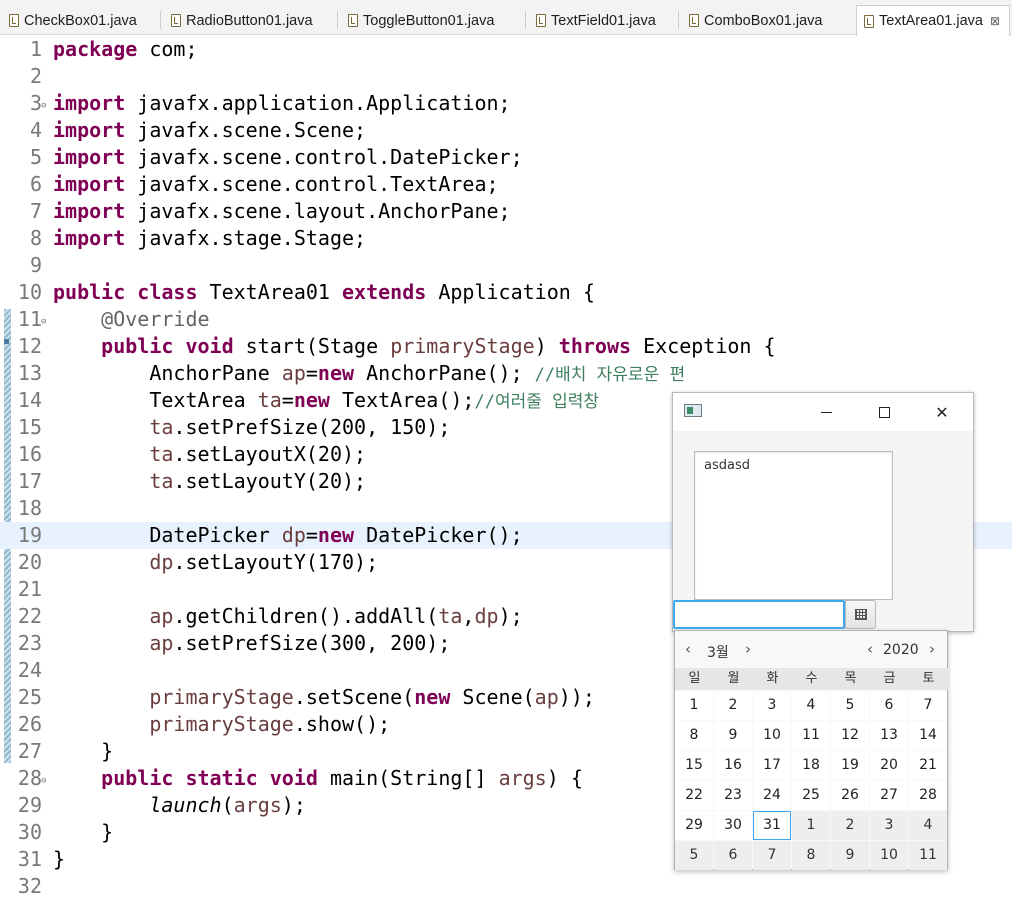 The height and width of the screenshot is (903, 1012). I want to click on code-line: 6 import javafx.scene.control.TextArea;, so click(506, 184).